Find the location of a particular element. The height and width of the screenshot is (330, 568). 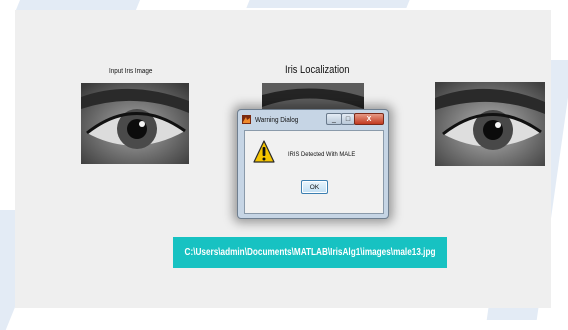

input-iris-image is located at coordinates (135, 123).